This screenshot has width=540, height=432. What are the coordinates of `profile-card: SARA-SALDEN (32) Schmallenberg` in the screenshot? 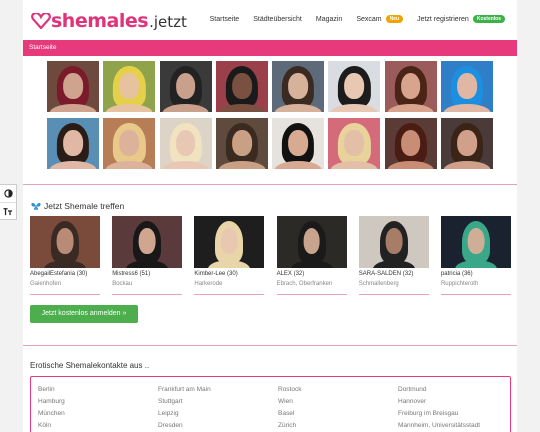 It's located at (393, 255).